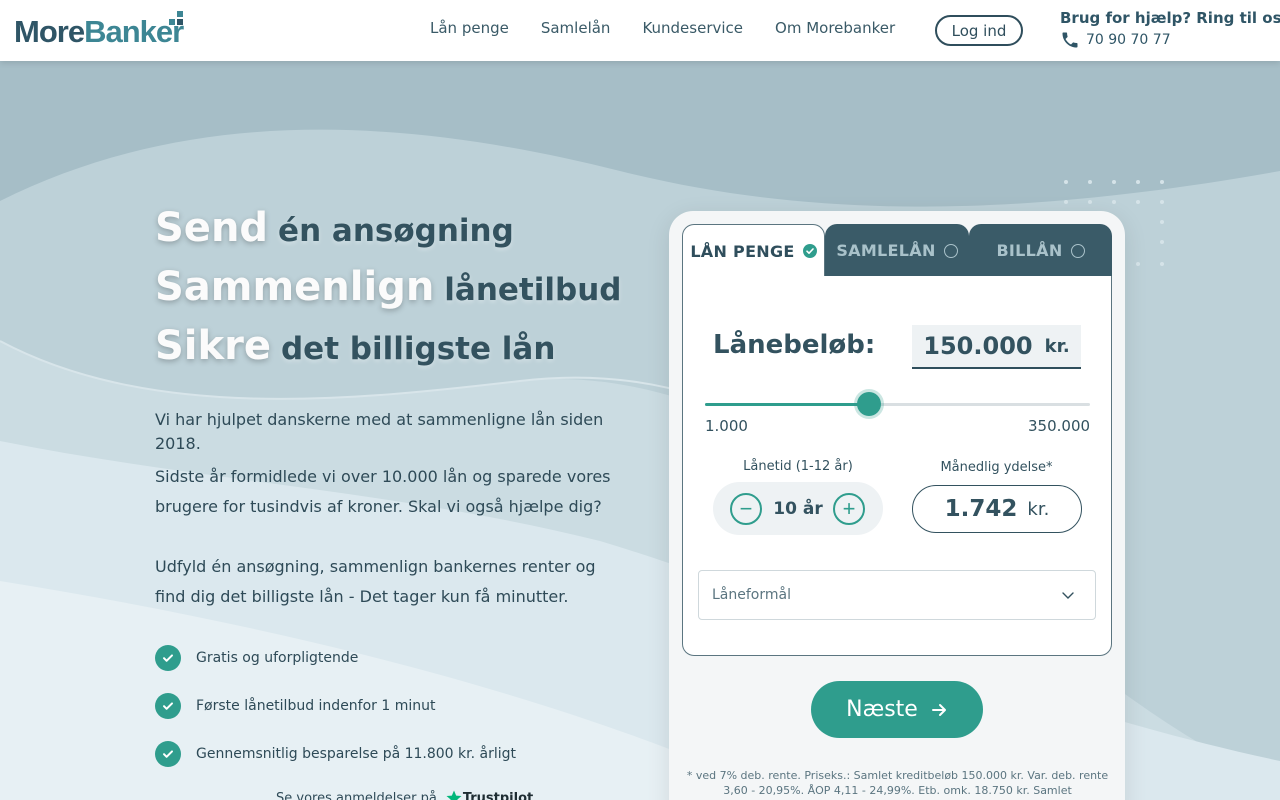 This screenshot has width=1280, height=800. I want to click on help-title: Brug for hjælp? Ring til os, so click(1170, 18).